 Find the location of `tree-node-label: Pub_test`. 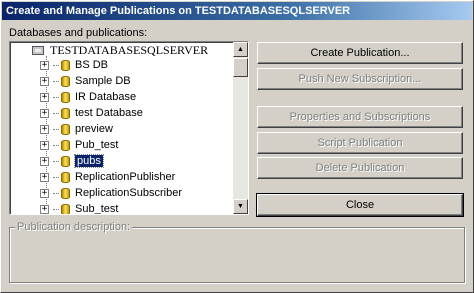

tree-node-label: Pub_test is located at coordinates (97, 145).